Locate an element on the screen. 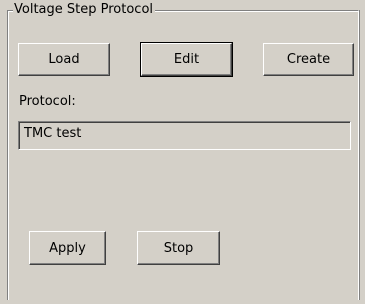  stop-button: Stop is located at coordinates (178, 248).